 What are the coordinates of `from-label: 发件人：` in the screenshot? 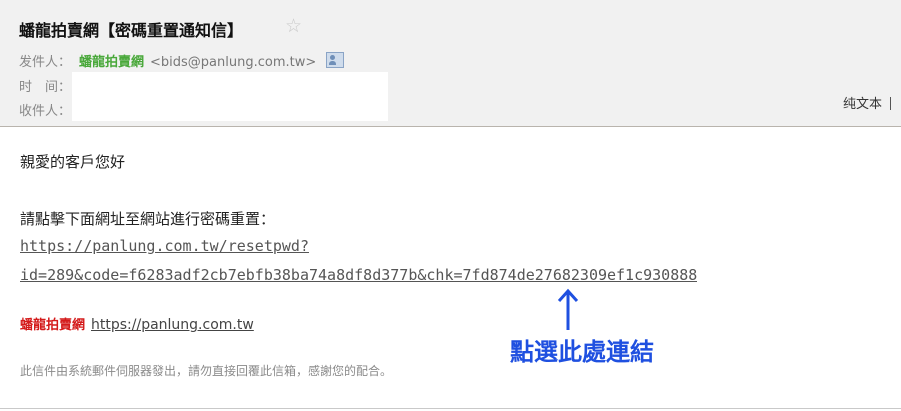 It's located at (45, 62).